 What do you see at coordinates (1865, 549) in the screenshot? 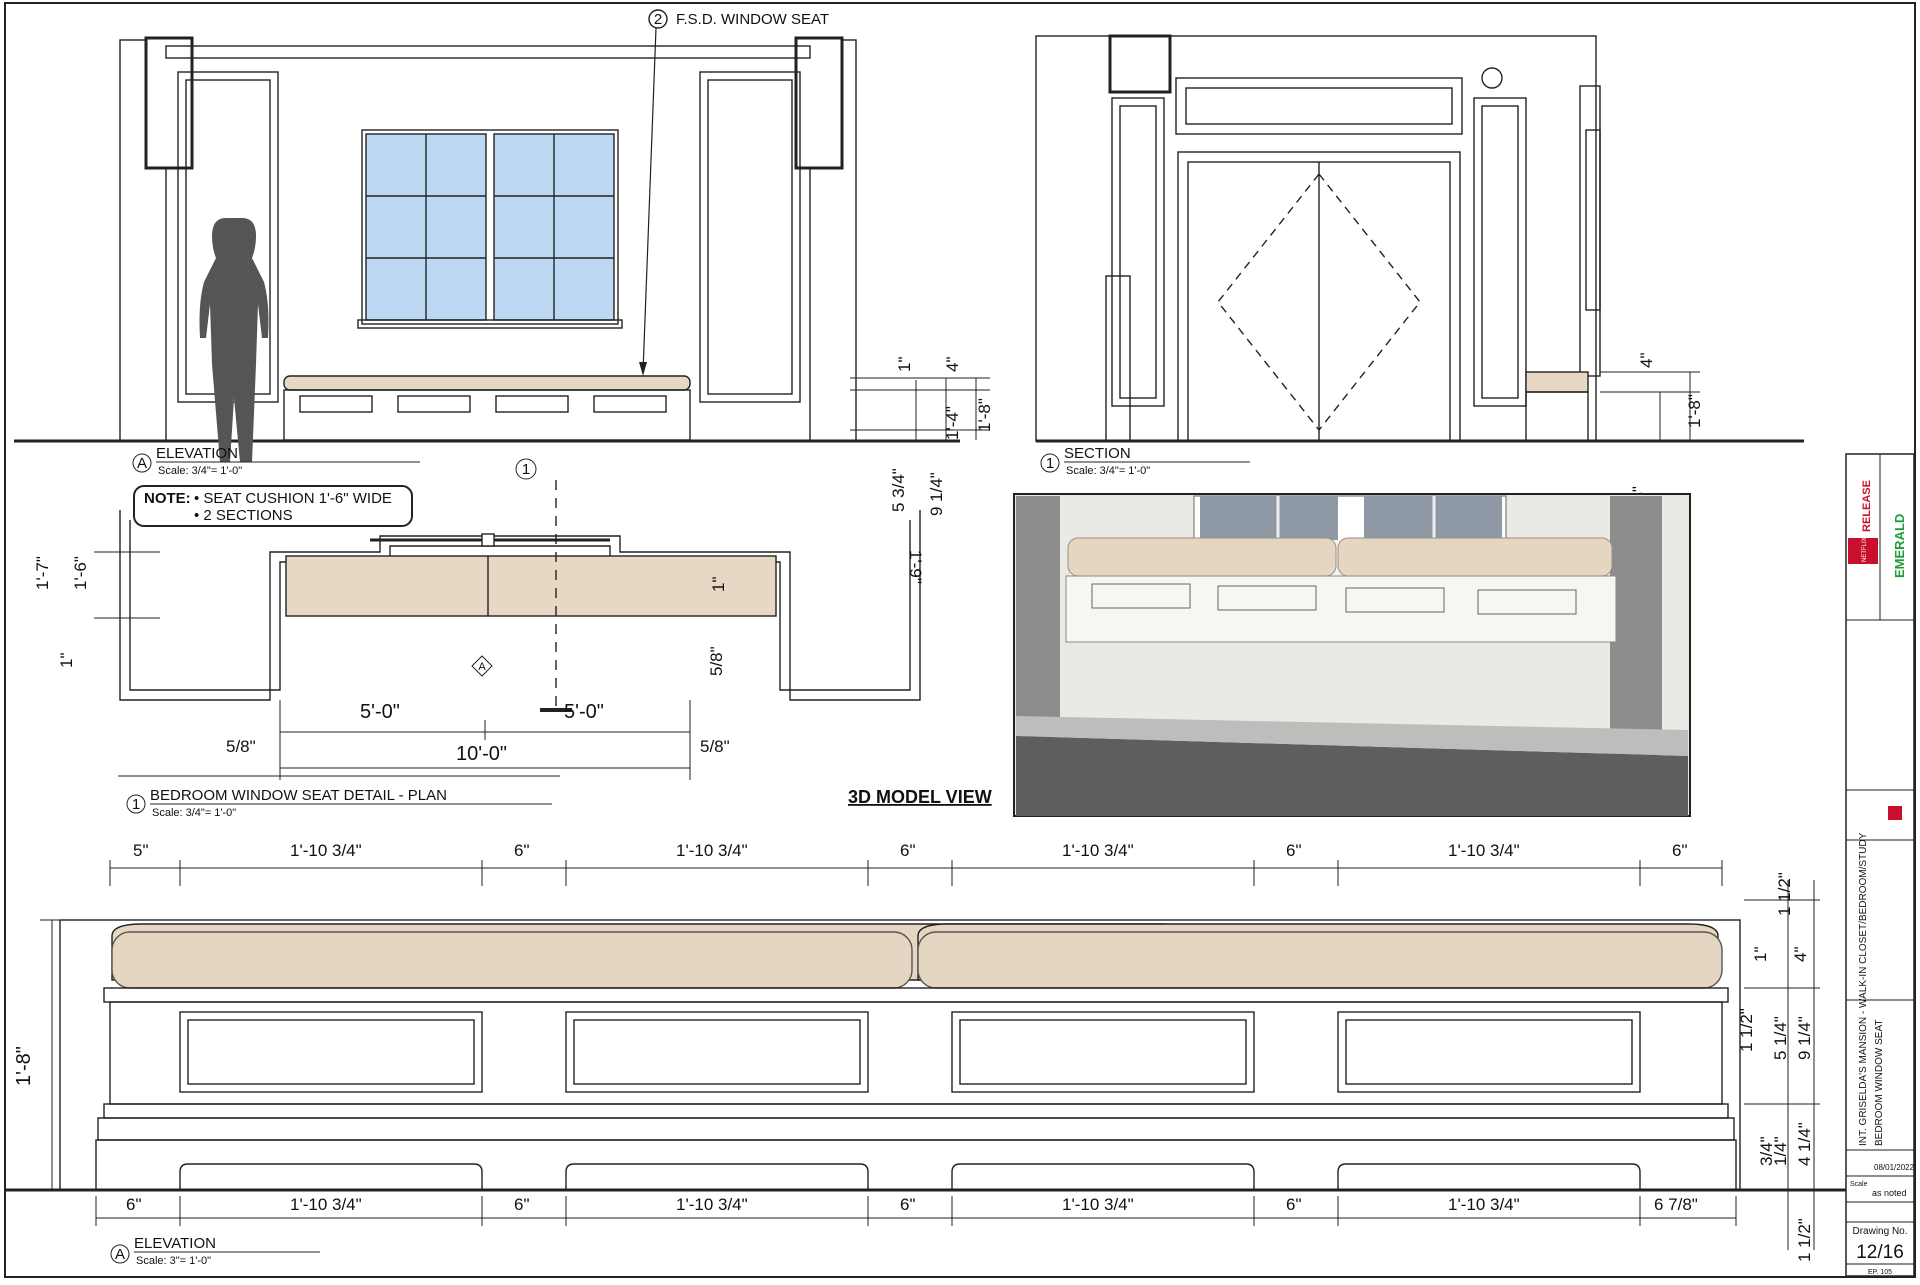
I see `svg-text: NETFLIX` at bounding box center [1865, 549].